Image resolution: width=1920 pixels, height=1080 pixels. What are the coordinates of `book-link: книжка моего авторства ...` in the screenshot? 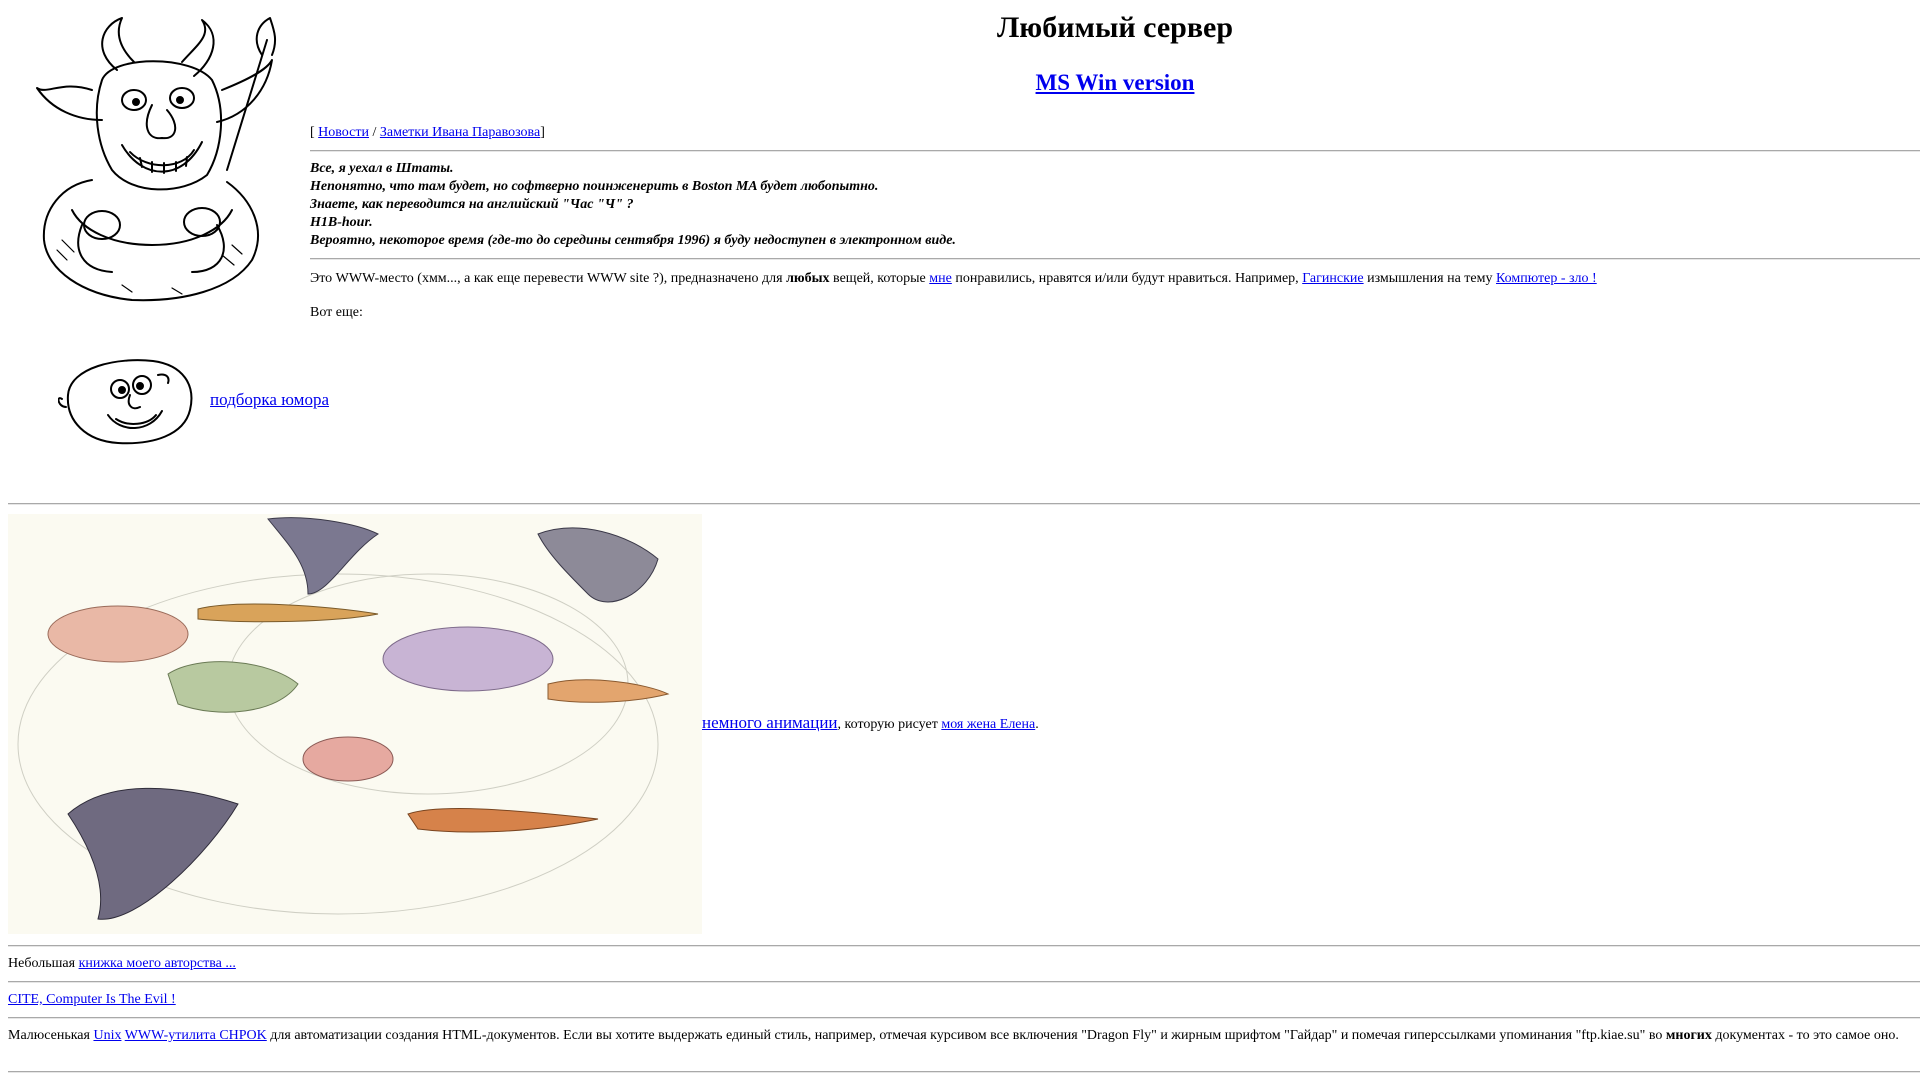 It's located at (157, 963).